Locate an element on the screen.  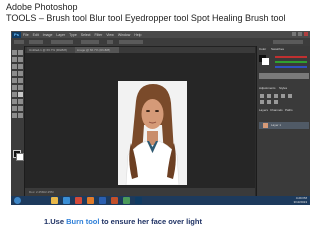
clock-date: 3/13/2013 is located at coordinates (300, 201).